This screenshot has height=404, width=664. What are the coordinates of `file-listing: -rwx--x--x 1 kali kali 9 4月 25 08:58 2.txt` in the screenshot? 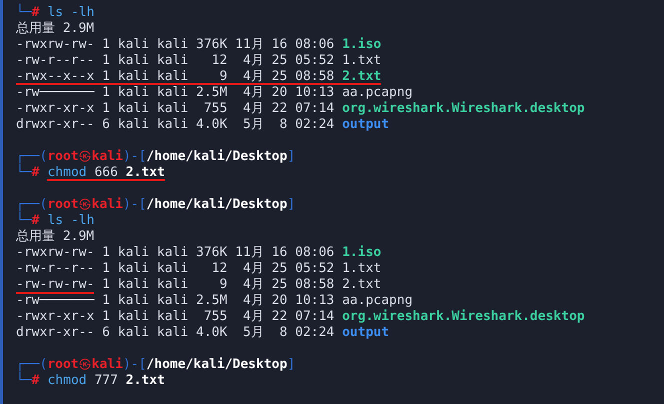 It's located at (199, 77).